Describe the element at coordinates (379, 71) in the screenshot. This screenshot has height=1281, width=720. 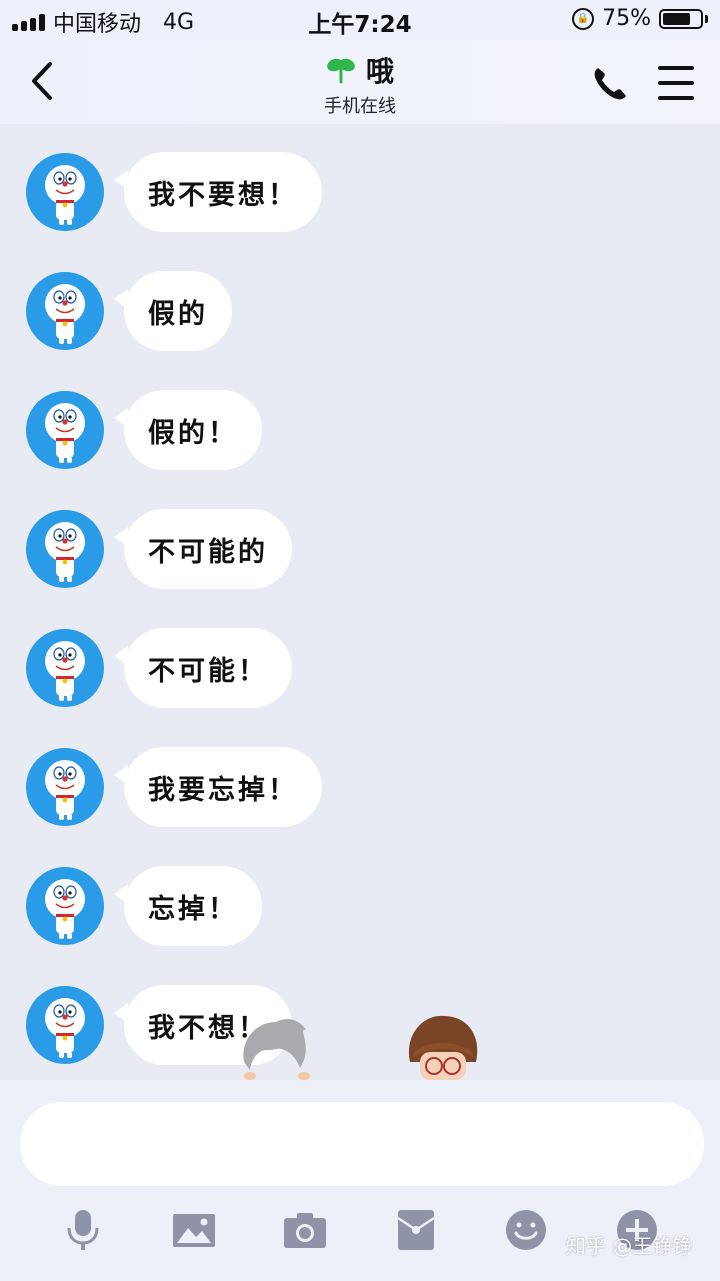
I see `contact-name: 哦` at that location.